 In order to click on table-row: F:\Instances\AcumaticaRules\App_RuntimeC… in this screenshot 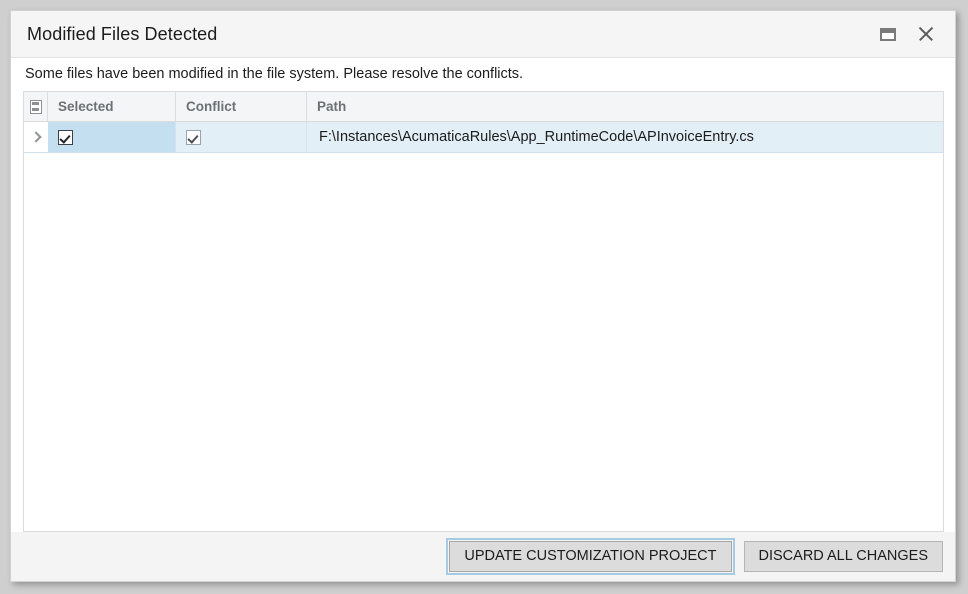, I will do `click(483, 137)`.